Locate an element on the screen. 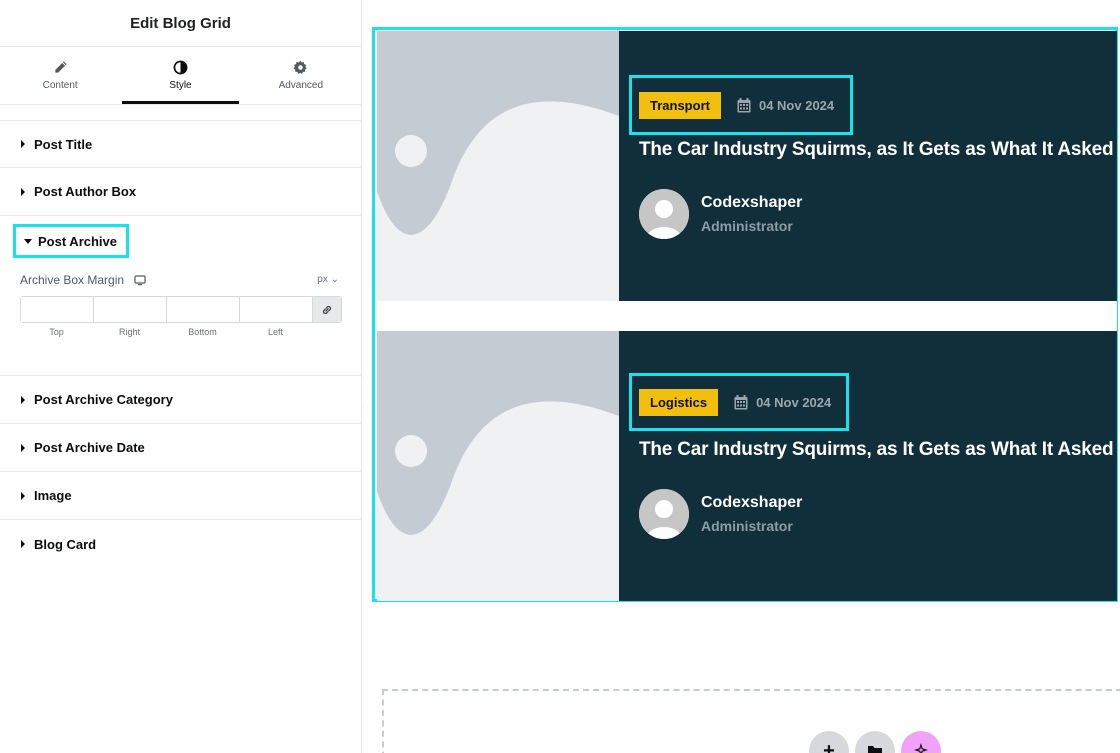  section-label: Post Archive Category is located at coordinates (103, 399).